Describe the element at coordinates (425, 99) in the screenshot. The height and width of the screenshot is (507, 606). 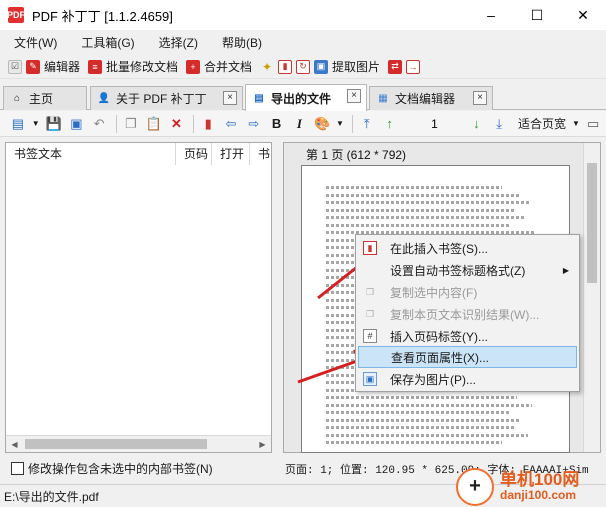
I see `tab-doc-editor-label: 文档编辑器` at that location.